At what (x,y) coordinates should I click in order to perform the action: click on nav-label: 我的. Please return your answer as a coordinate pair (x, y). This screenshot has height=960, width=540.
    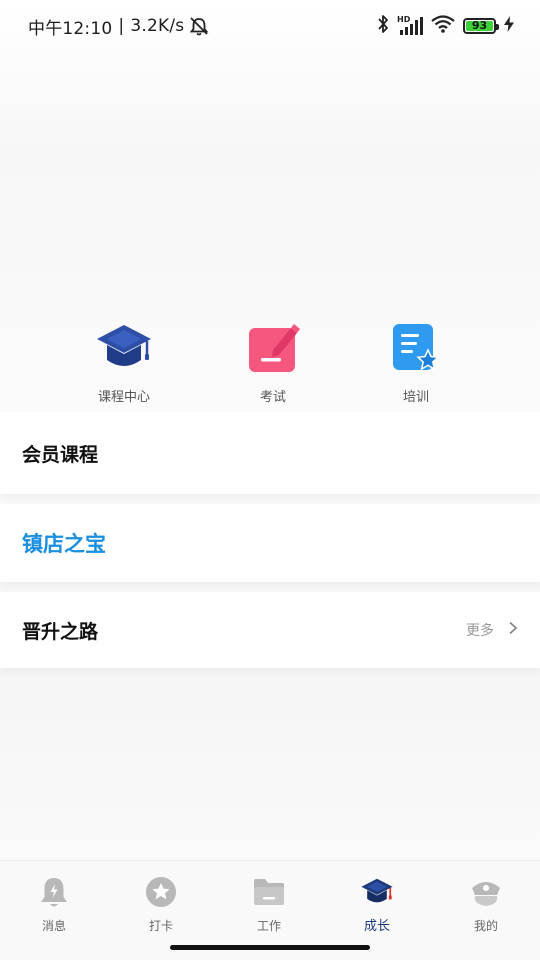
    Looking at the image, I should click on (485, 926).